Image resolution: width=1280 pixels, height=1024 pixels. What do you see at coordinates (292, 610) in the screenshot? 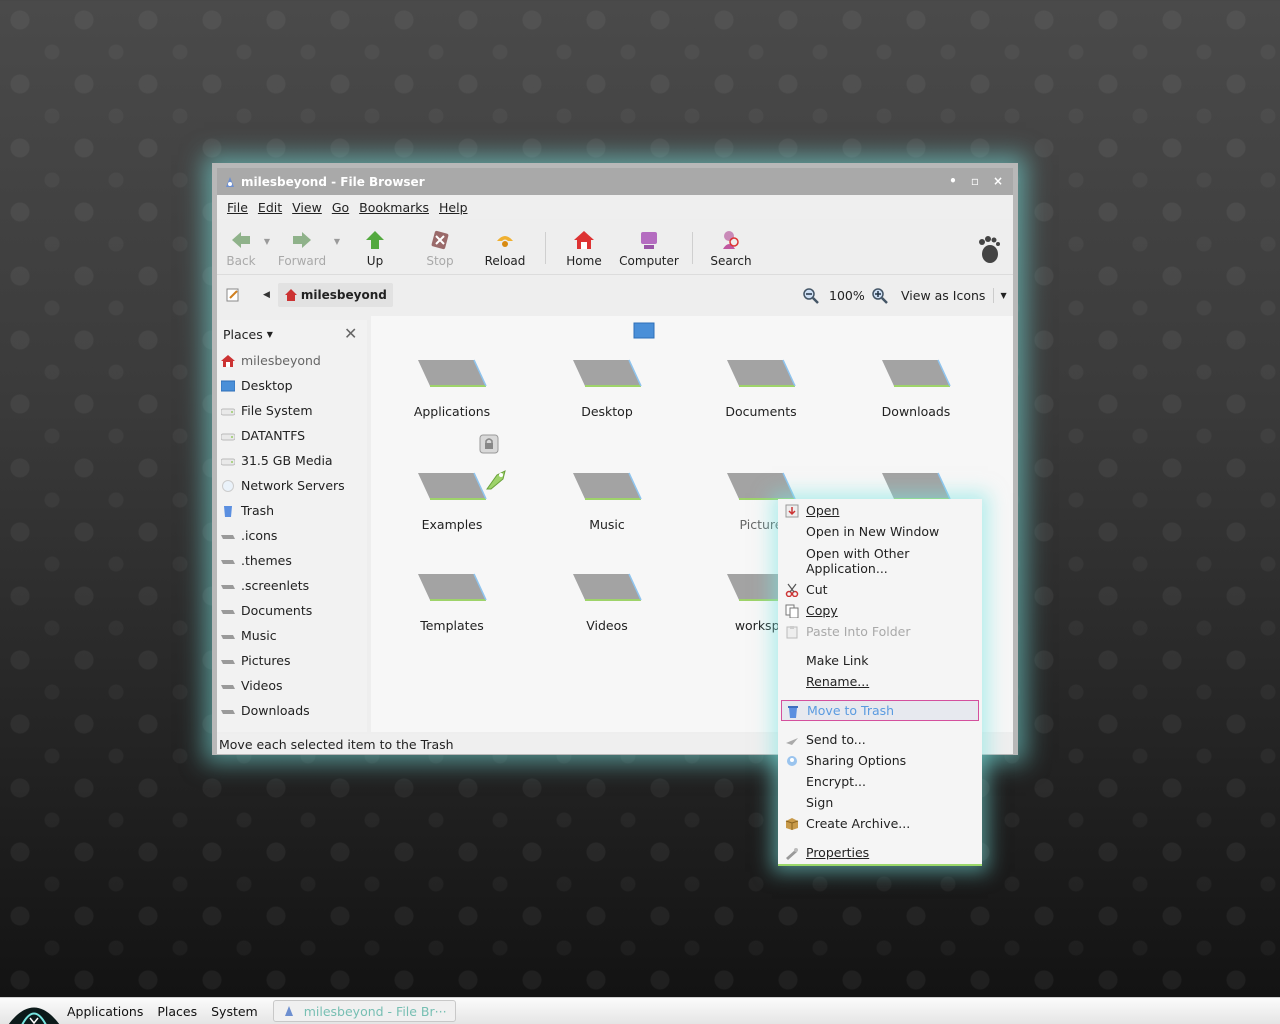
I see `sidebar-item-documents: Documents` at bounding box center [292, 610].